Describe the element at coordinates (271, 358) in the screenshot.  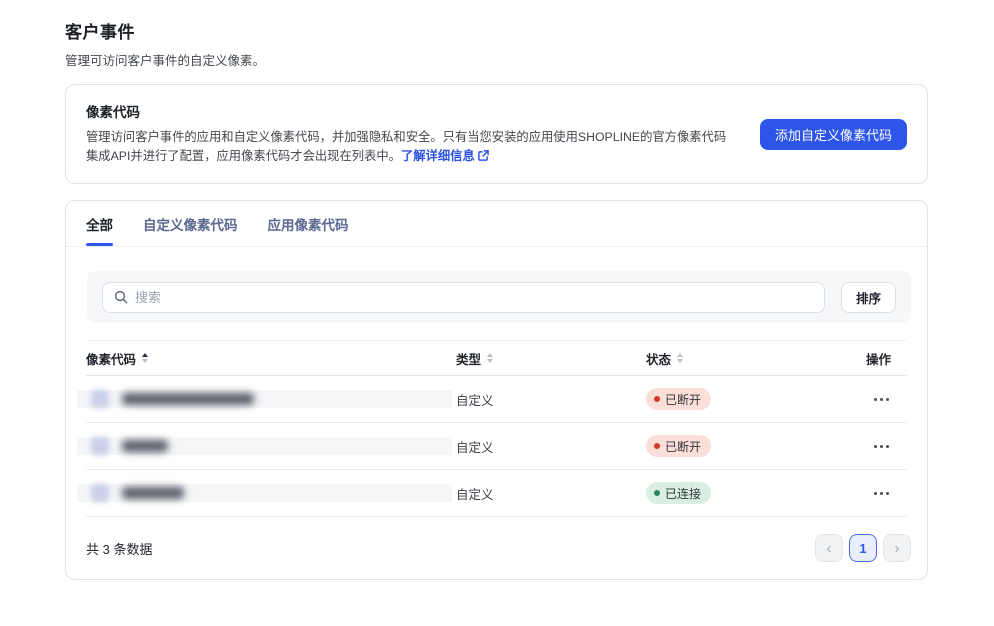
I see `column-header-pixel-code: 像素代码` at that location.